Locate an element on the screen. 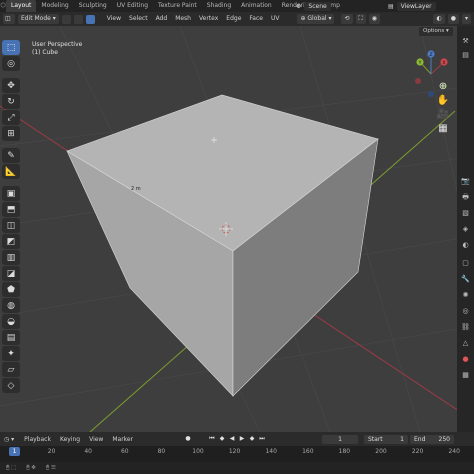 The image size is (474, 474). menu-view: View is located at coordinates (114, 19).